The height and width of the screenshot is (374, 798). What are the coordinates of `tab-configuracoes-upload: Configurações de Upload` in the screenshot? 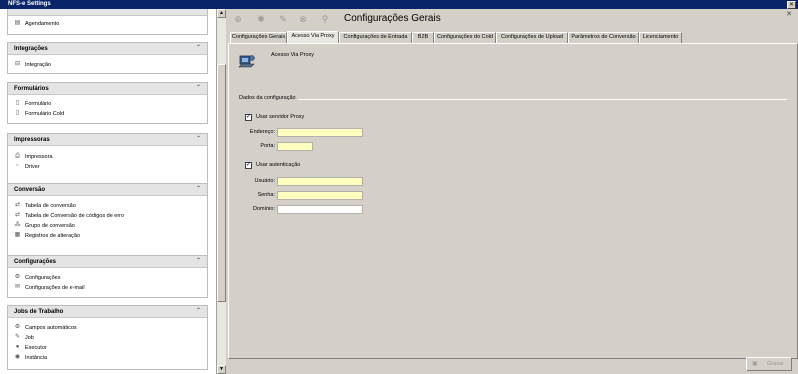 It's located at (532, 37).